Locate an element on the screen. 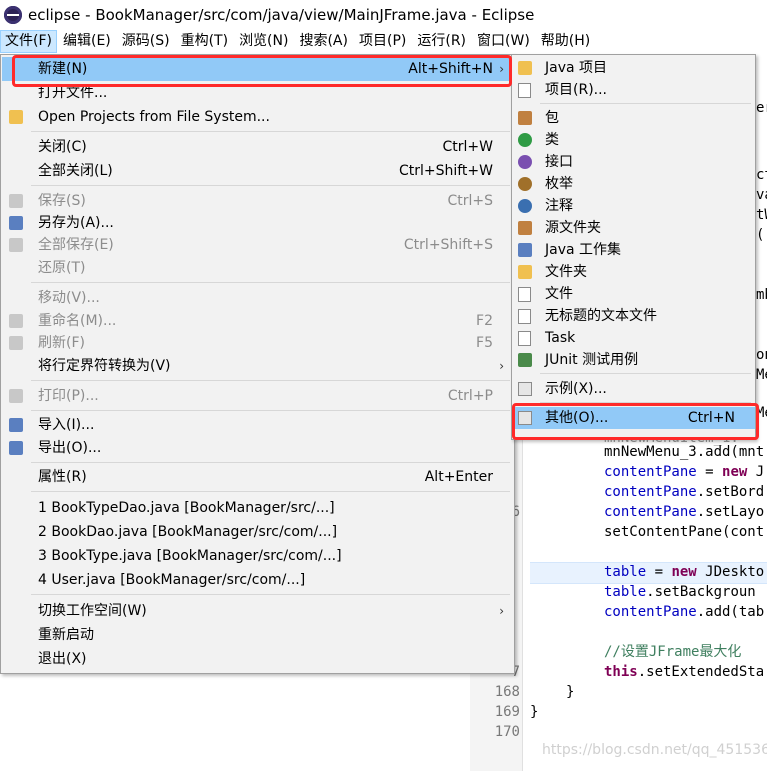  menu-window: 窗口(W) is located at coordinates (503, 41).